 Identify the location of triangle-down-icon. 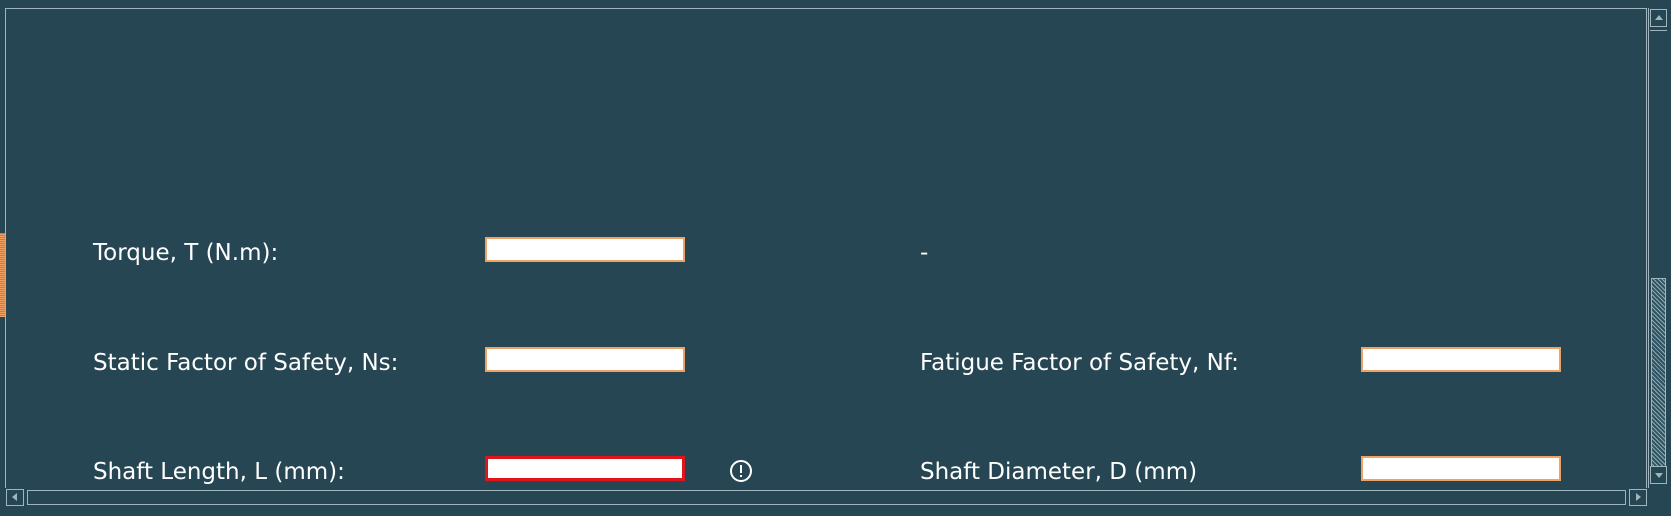
(1659, 475).